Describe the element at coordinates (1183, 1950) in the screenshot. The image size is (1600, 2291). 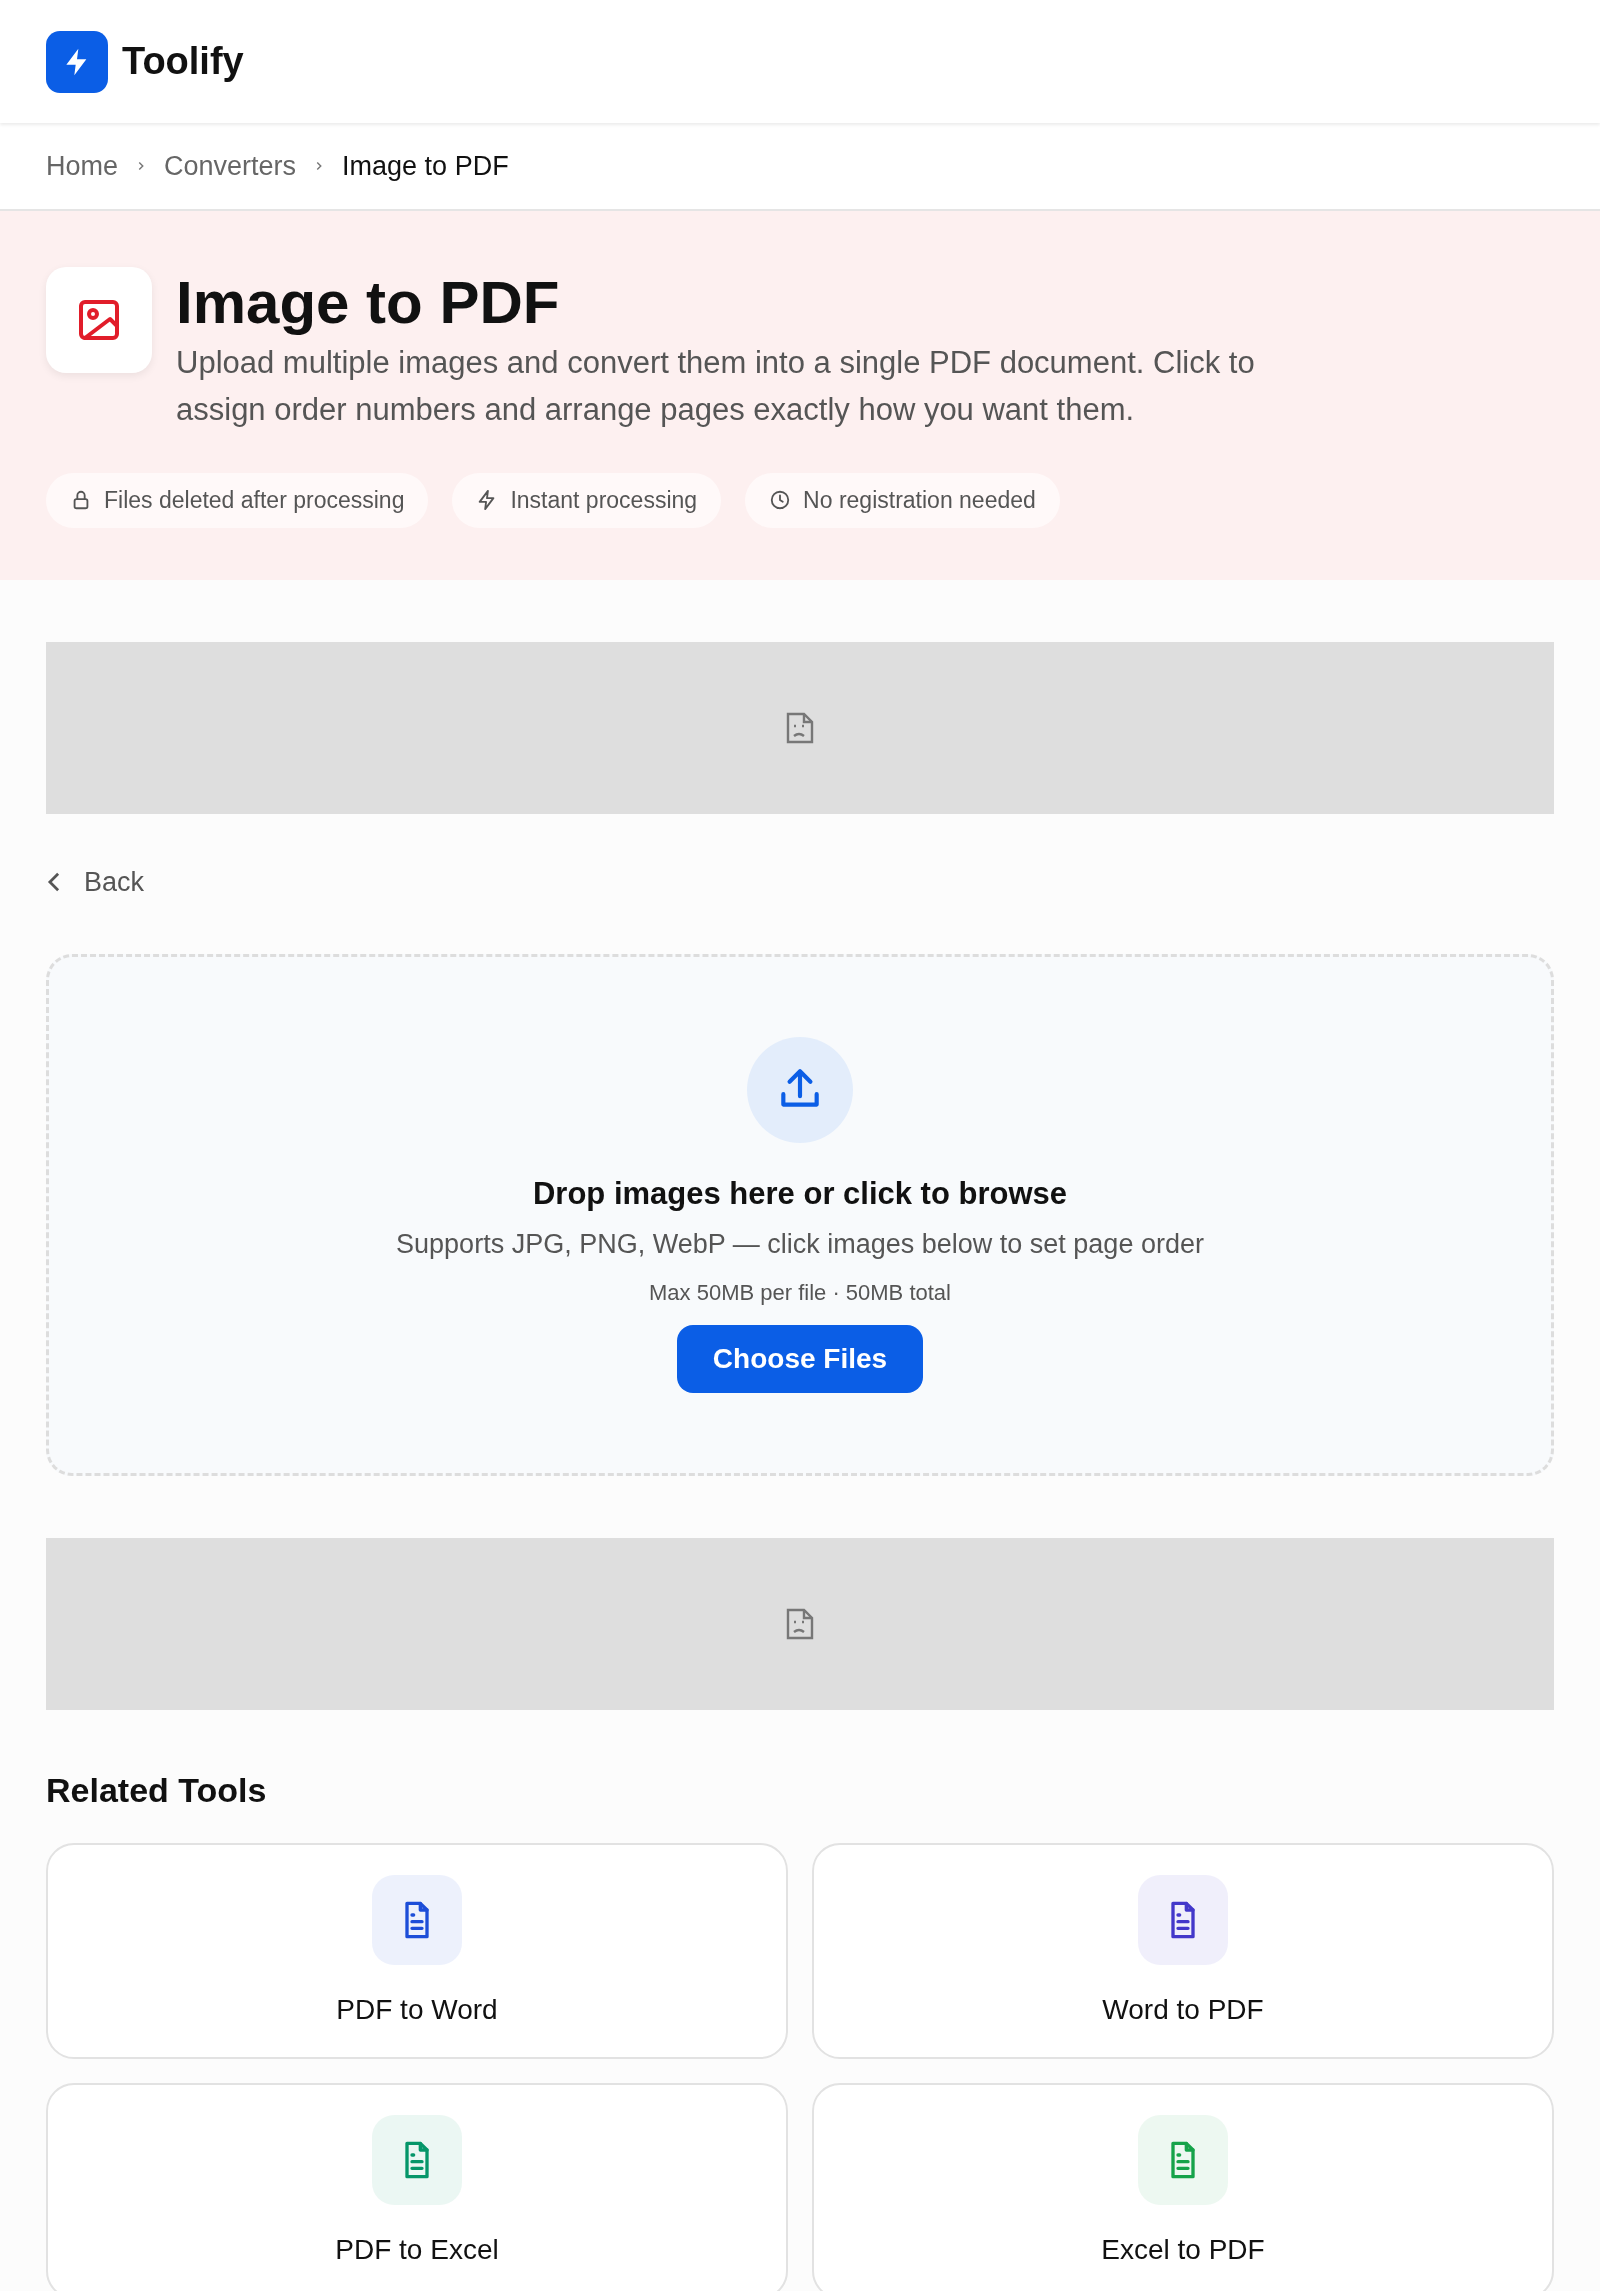
I see `tool-card: Word to PDF` at that location.